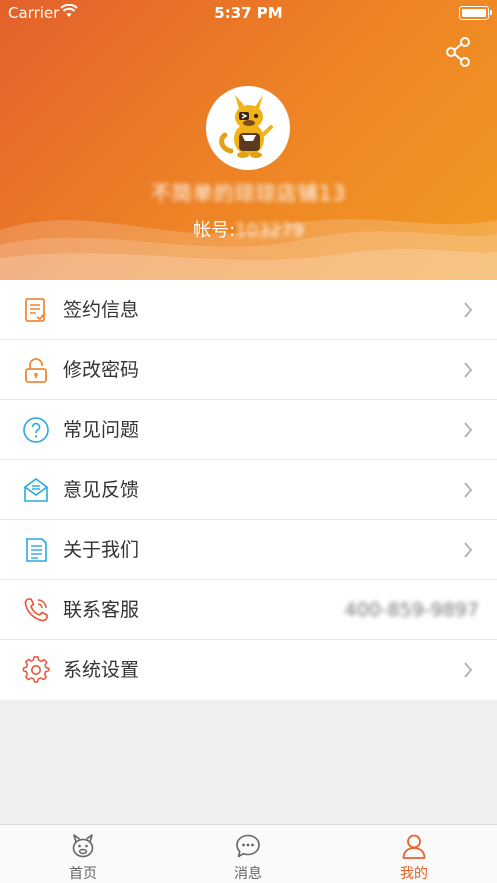  I want to click on lock-icon, so click(36, 370).